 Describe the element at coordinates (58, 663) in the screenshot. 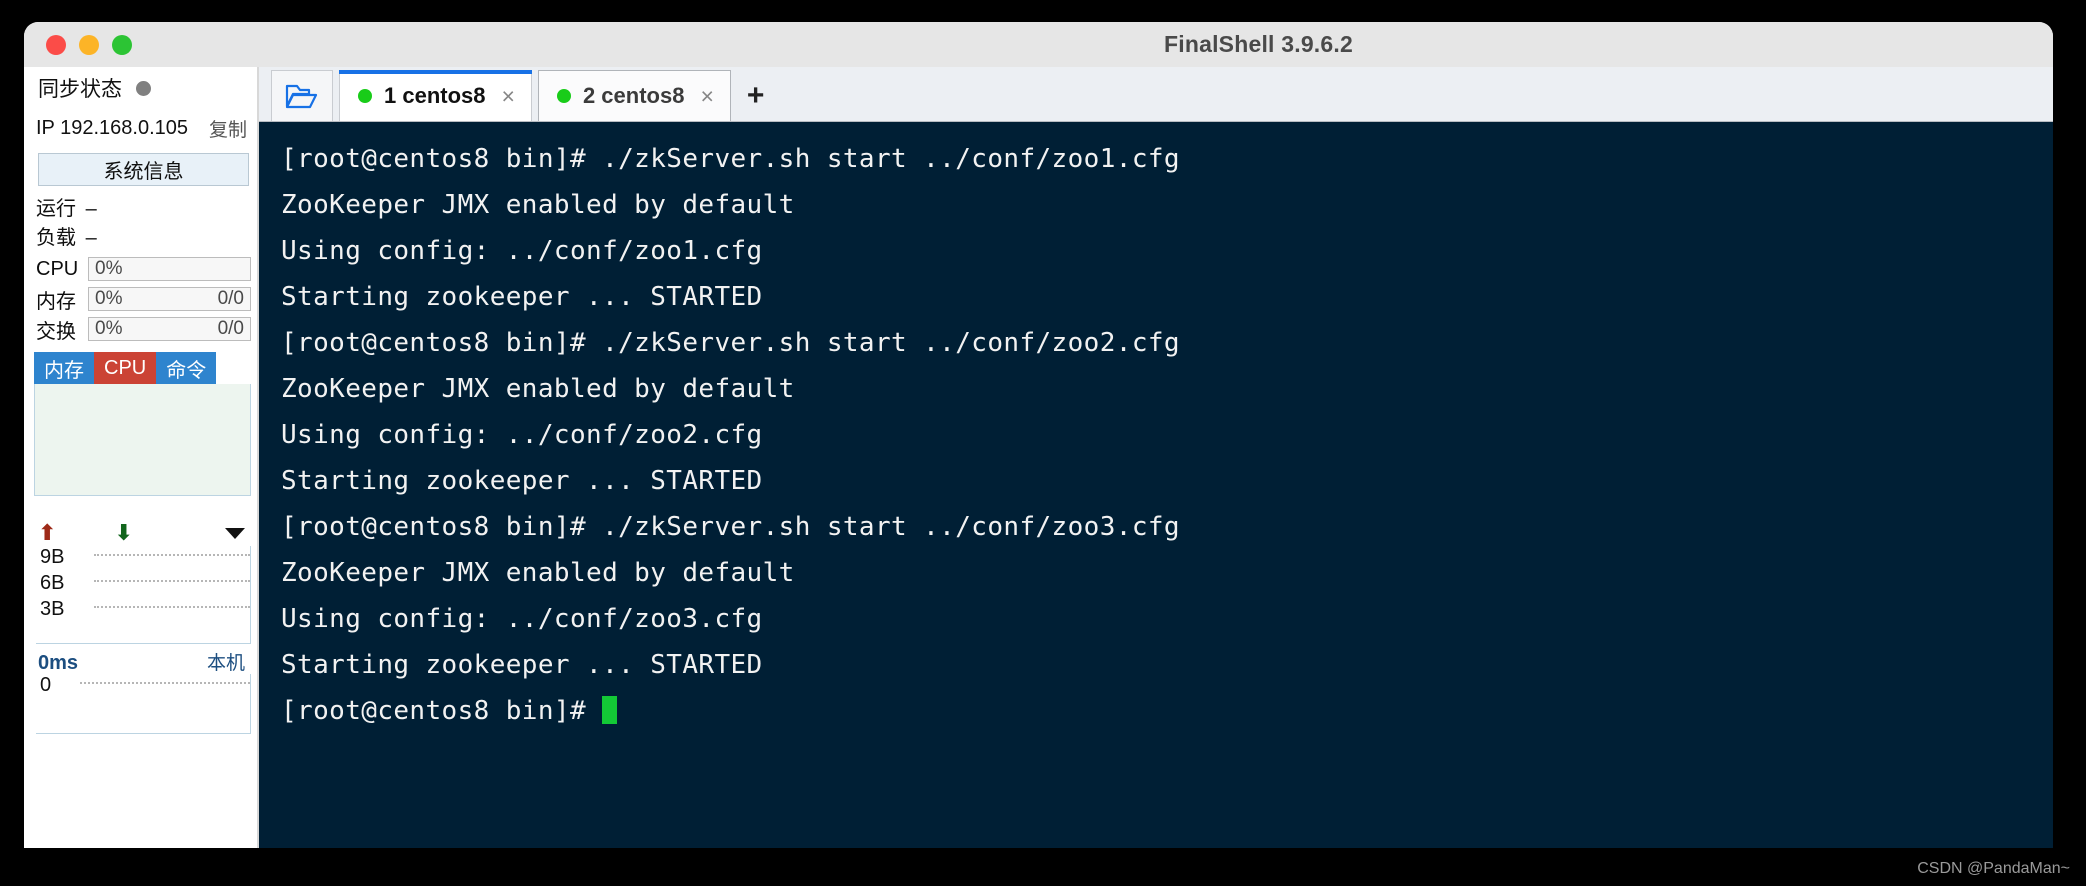

I see `ping-latency-value: 0ms` at that location.